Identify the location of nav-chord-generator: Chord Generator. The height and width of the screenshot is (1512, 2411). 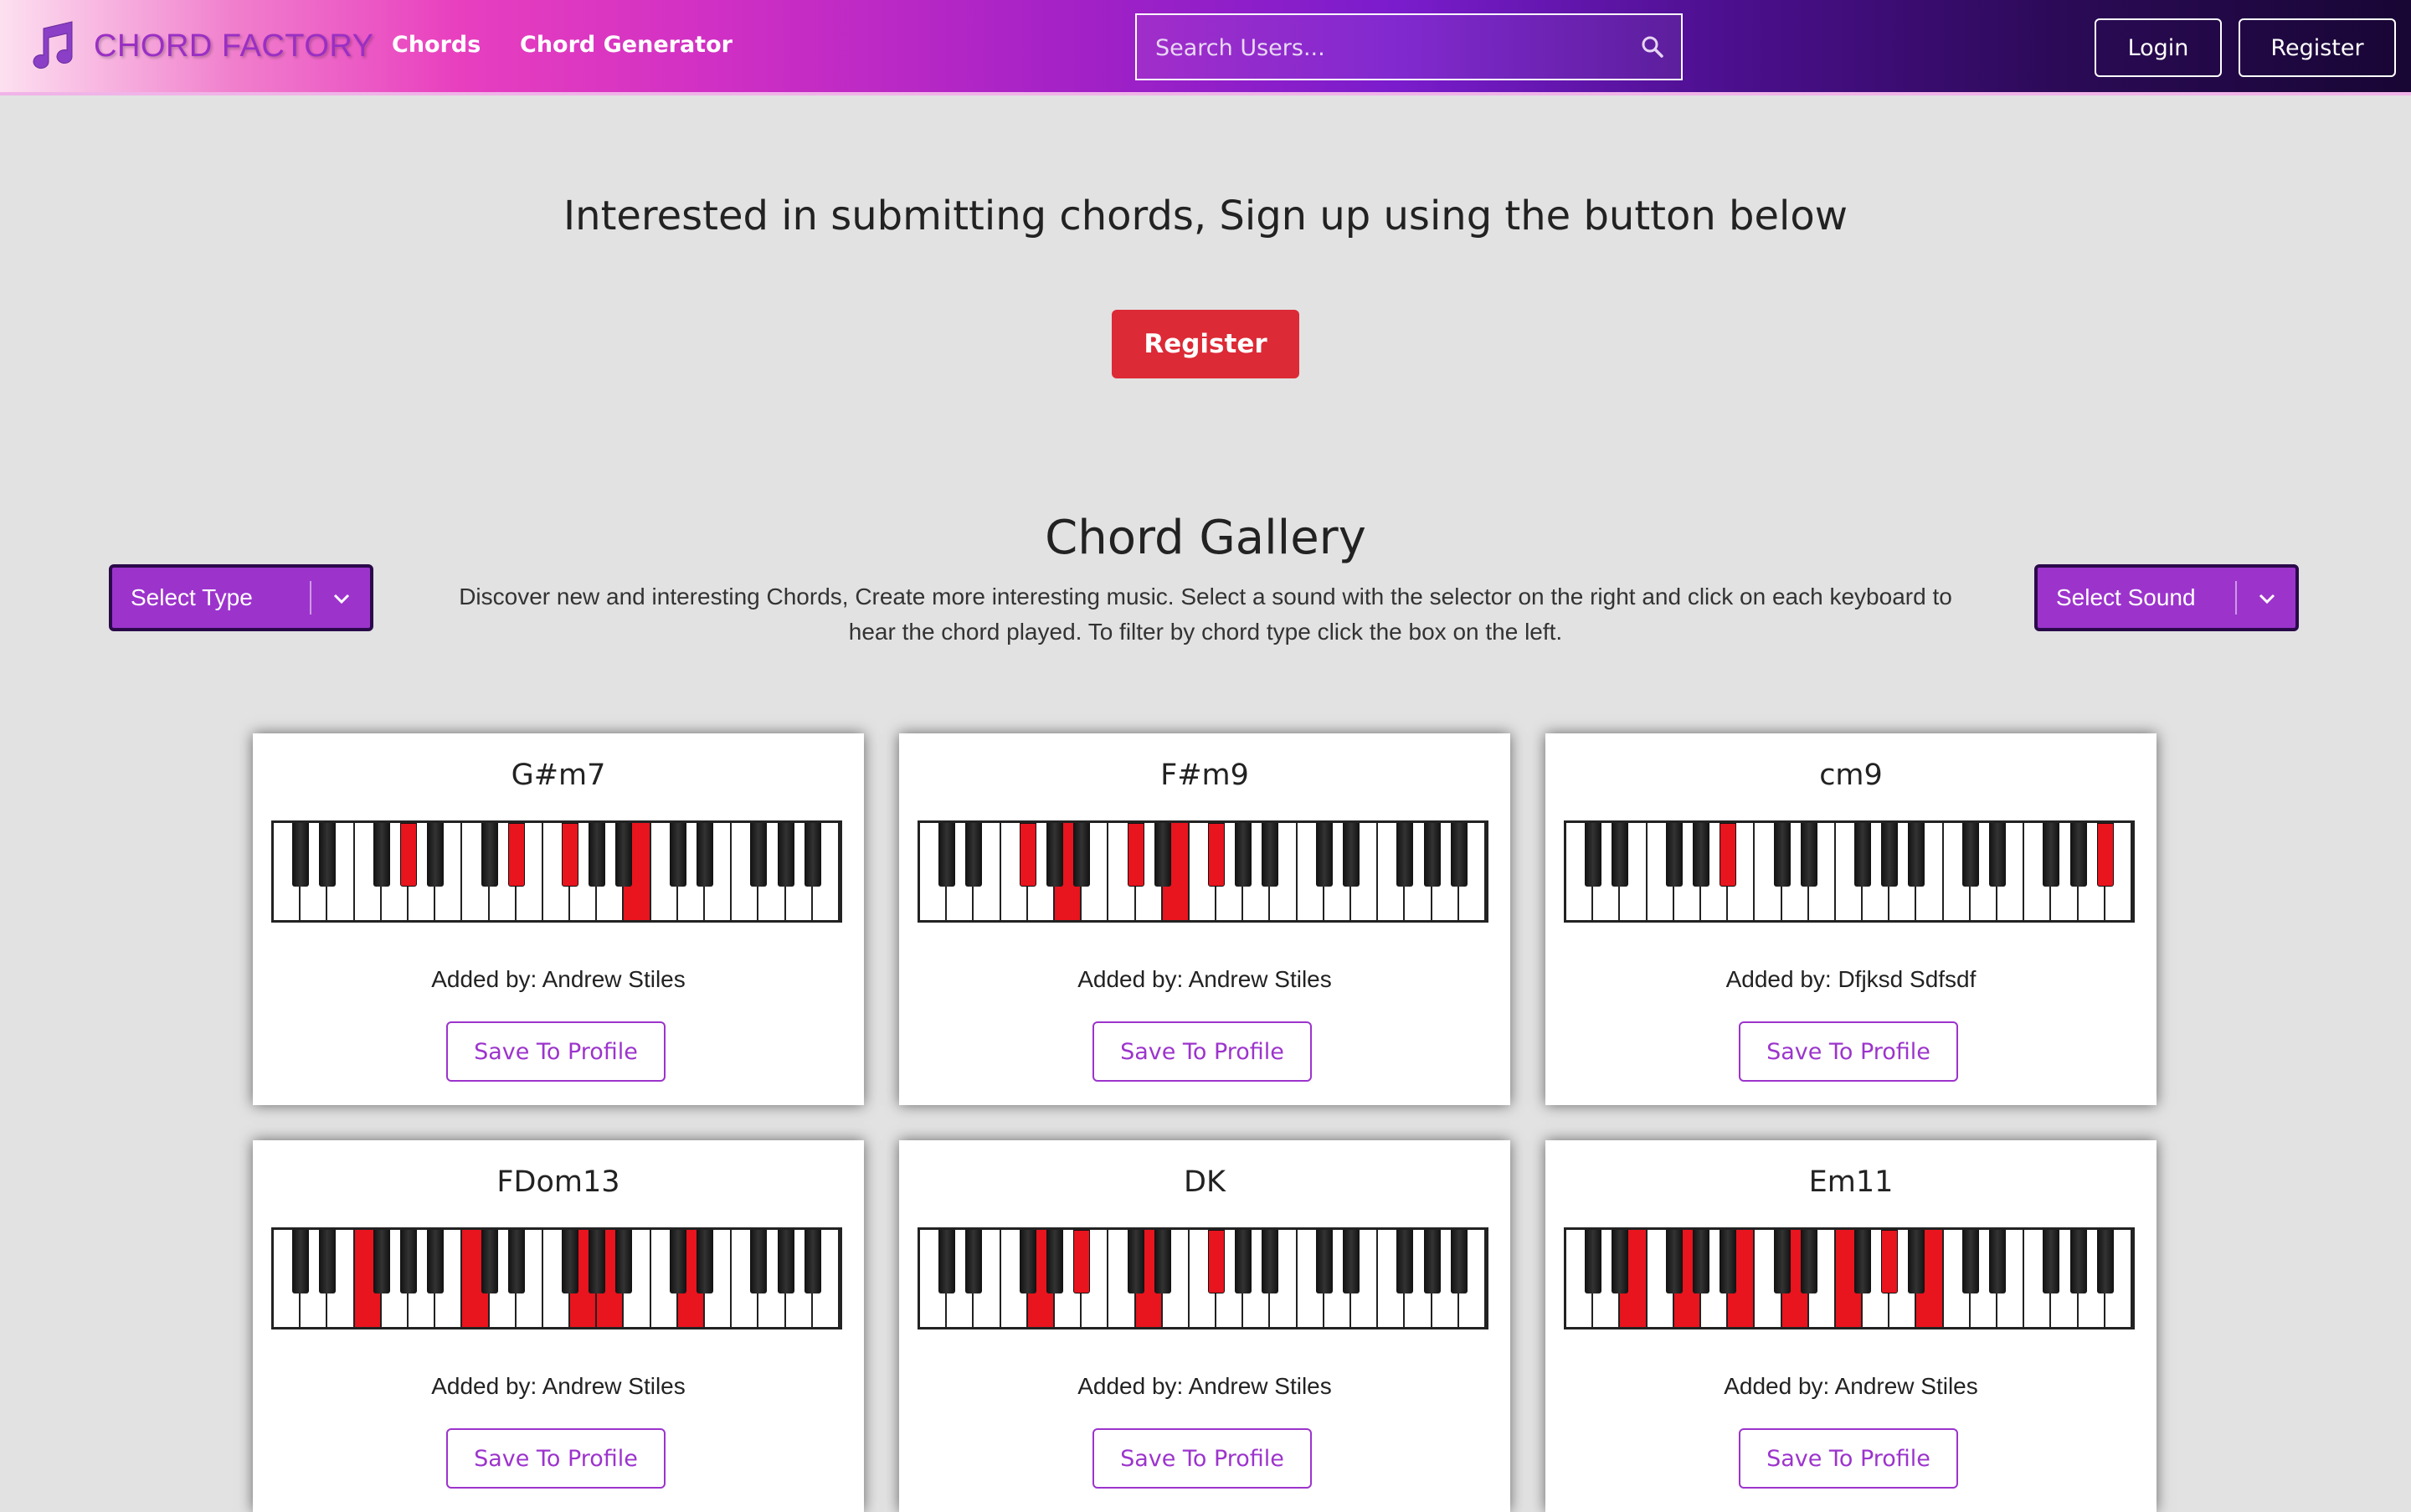
(626, 45).